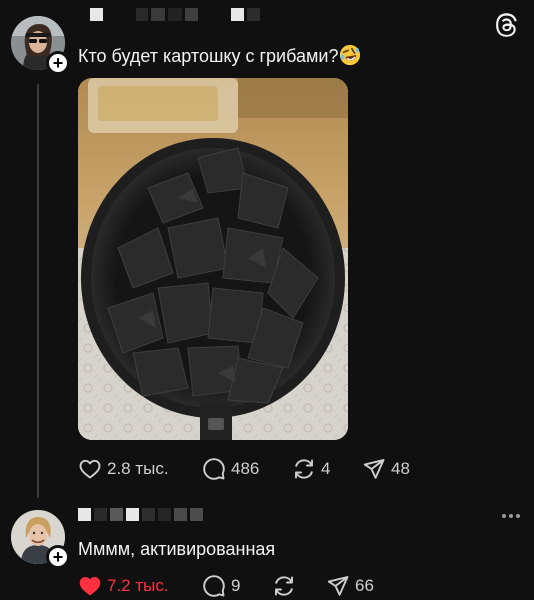 The image size is (534, 600). Describe the element at coordinates (208, 56) in the screenshot. I see `post-text-content: Кто будет картошку с грибами?` at that location.